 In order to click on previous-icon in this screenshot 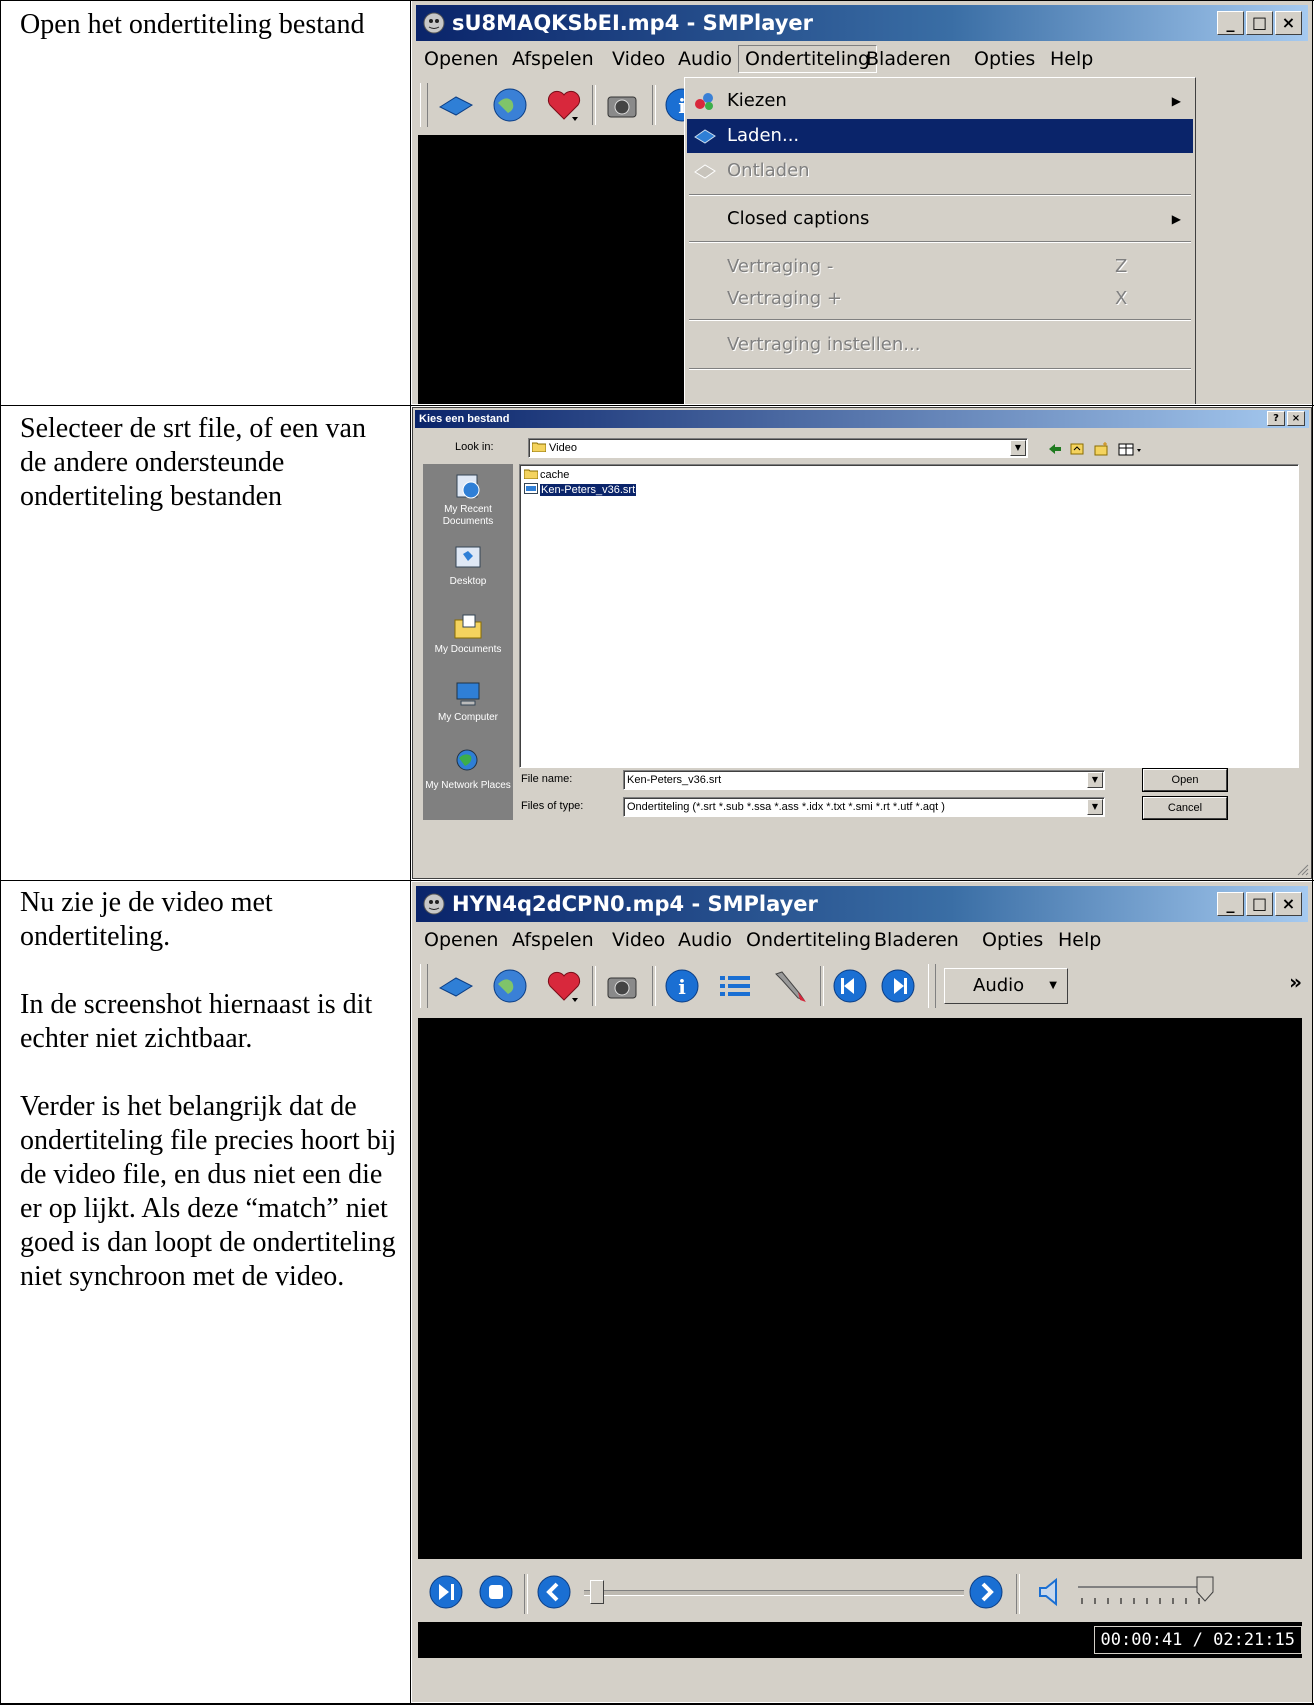, I will do `click(850, 986)`.